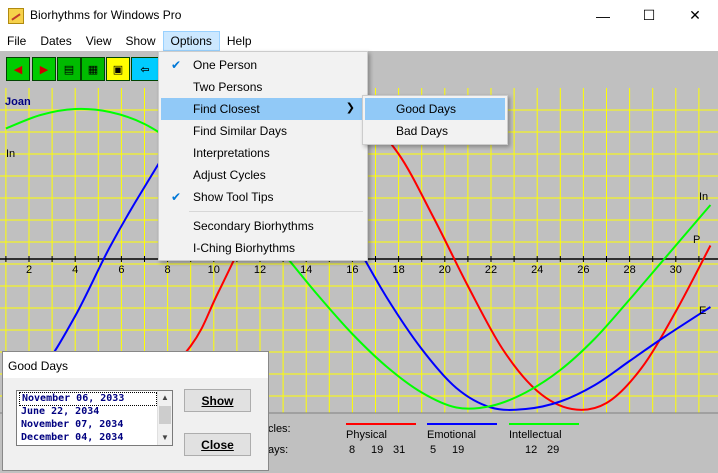  Describe the element at coordinates (583, 270) in the screenshot. I see `x-tick-label: 26` at that location.